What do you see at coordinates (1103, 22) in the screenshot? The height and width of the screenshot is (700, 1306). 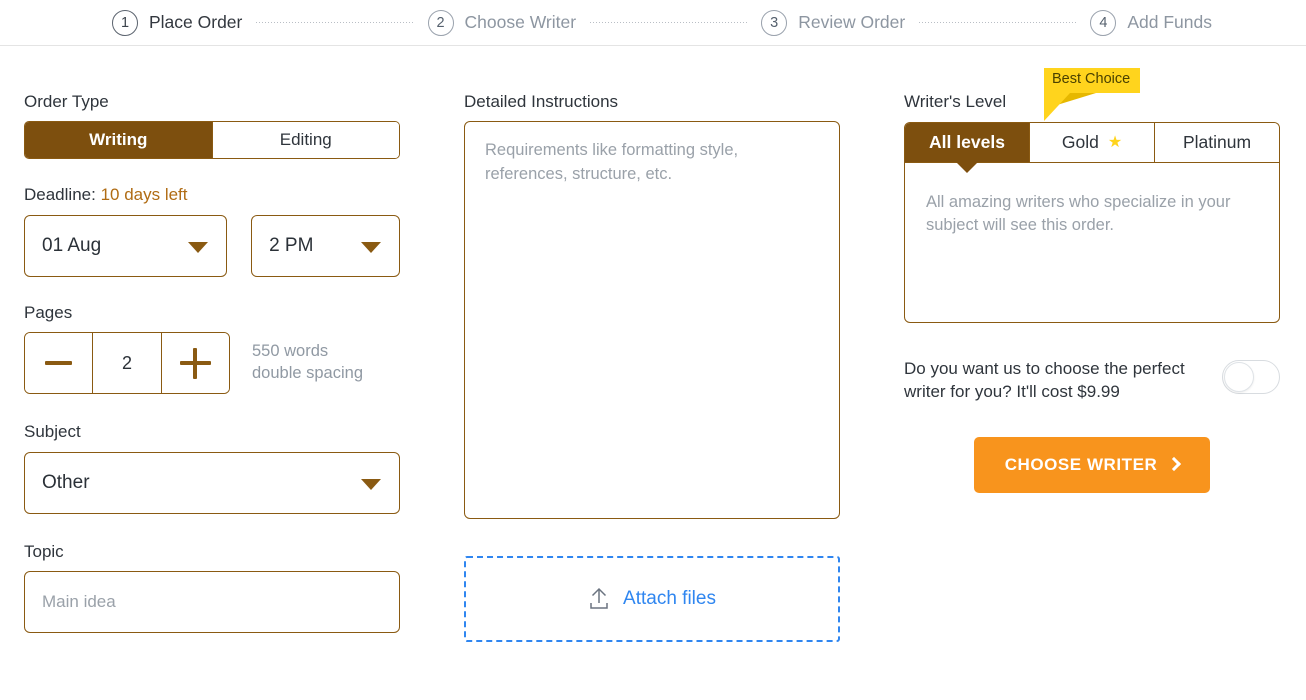 I see `step-number: 4` at bounding box center [1103, 22].